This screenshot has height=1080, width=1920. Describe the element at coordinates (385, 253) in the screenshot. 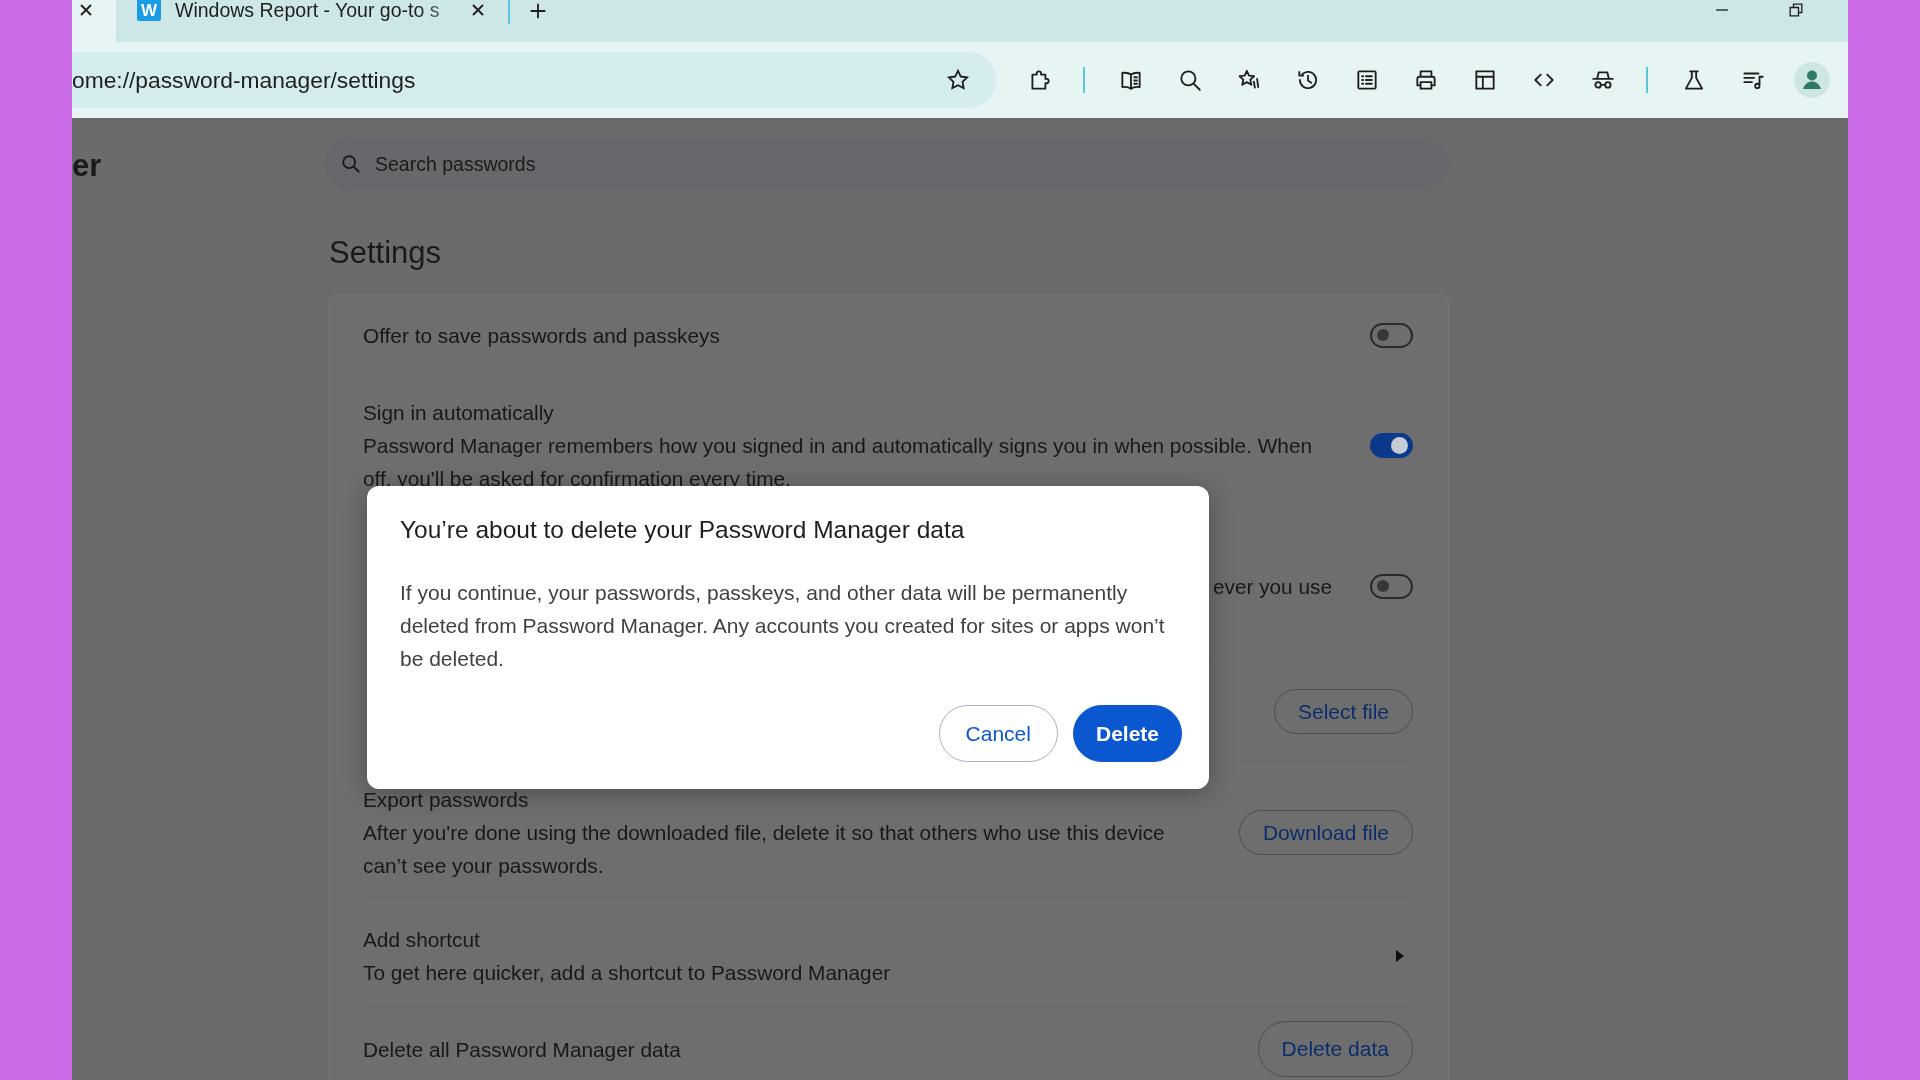

I see `section-heading: Settings` at that location.